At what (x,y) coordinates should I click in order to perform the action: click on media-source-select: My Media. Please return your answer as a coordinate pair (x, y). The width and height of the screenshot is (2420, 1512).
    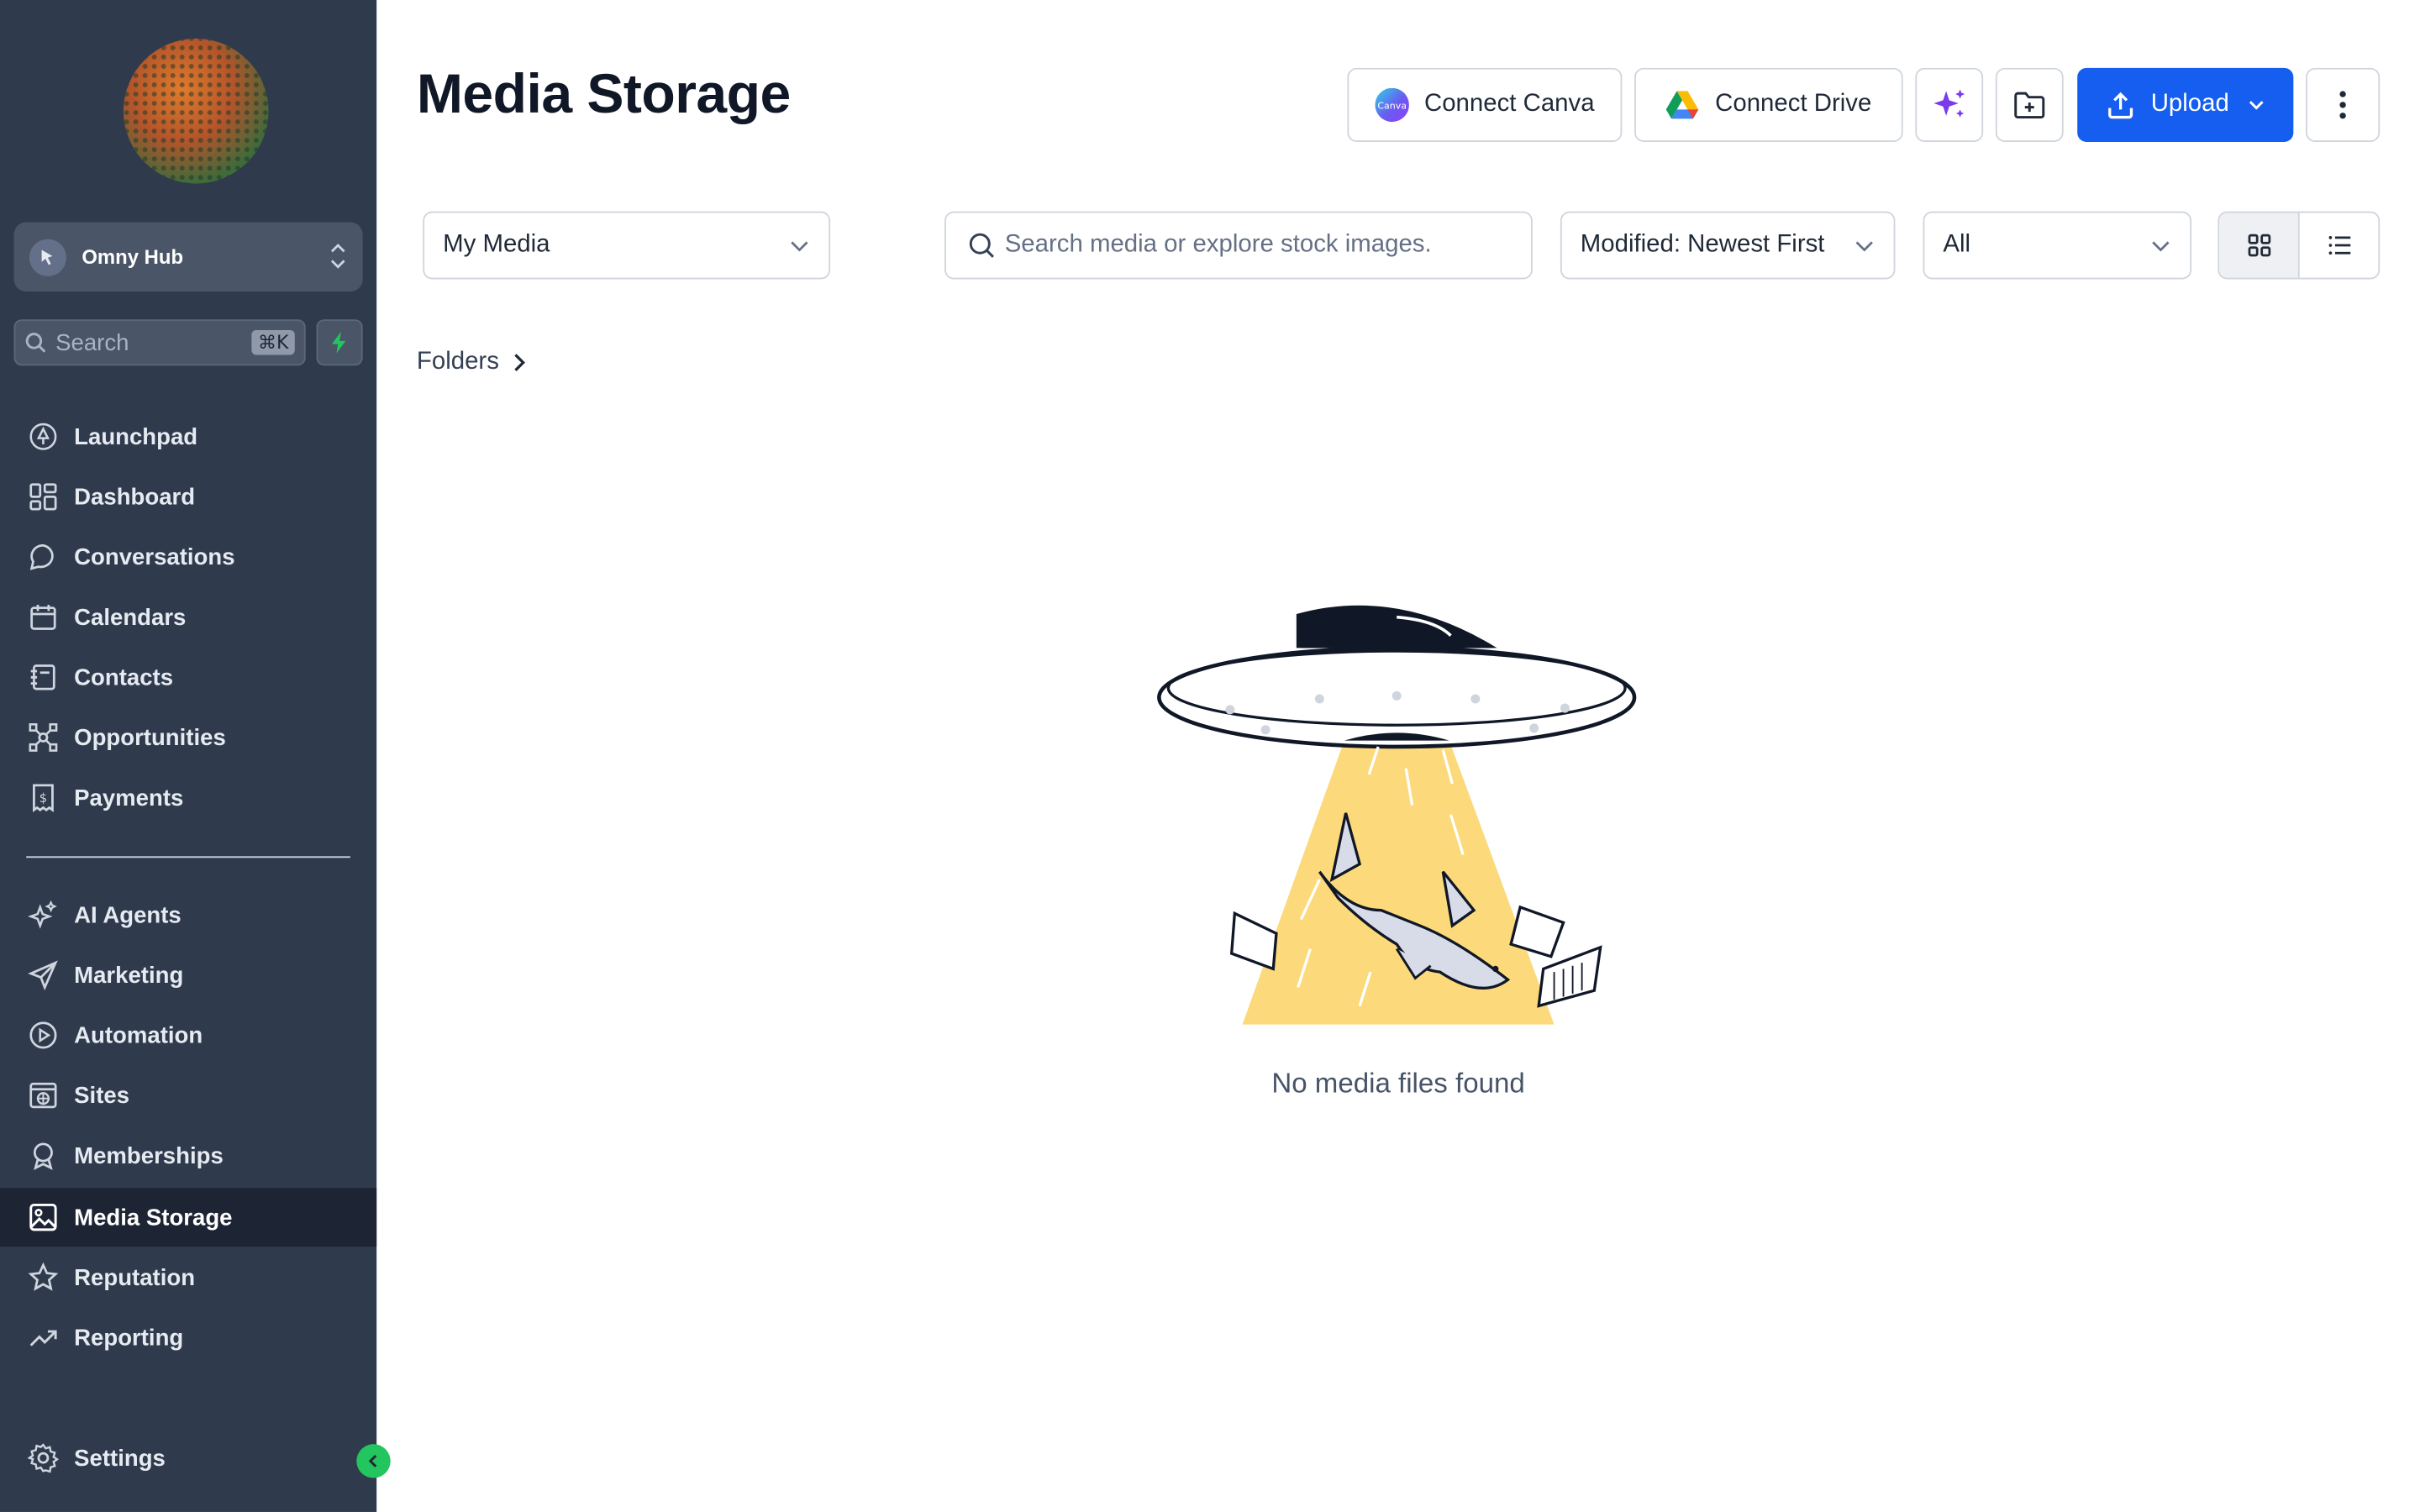
    Looking at the image, I should click on (627, 245).